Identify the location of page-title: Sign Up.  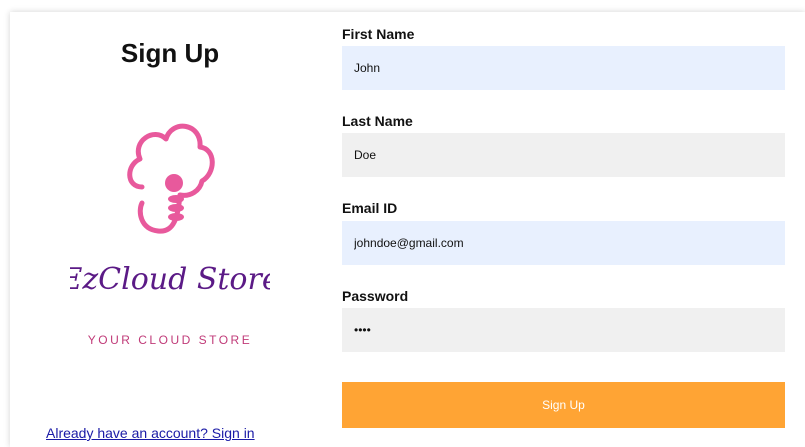
(170, 53).